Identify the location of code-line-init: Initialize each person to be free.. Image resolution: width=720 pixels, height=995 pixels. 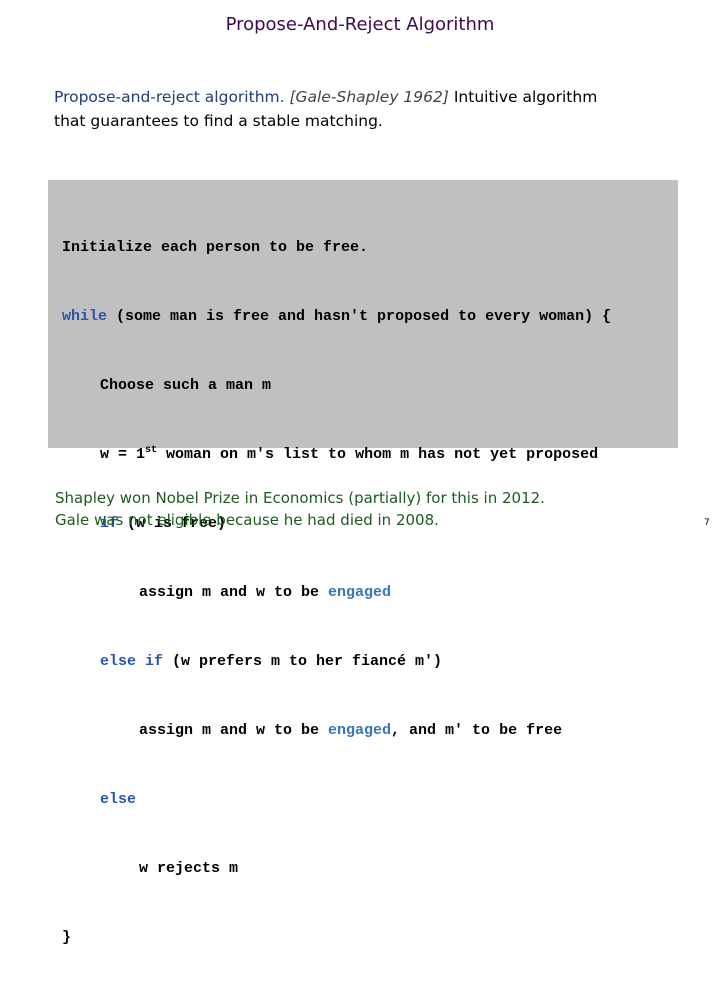
(215, 247).